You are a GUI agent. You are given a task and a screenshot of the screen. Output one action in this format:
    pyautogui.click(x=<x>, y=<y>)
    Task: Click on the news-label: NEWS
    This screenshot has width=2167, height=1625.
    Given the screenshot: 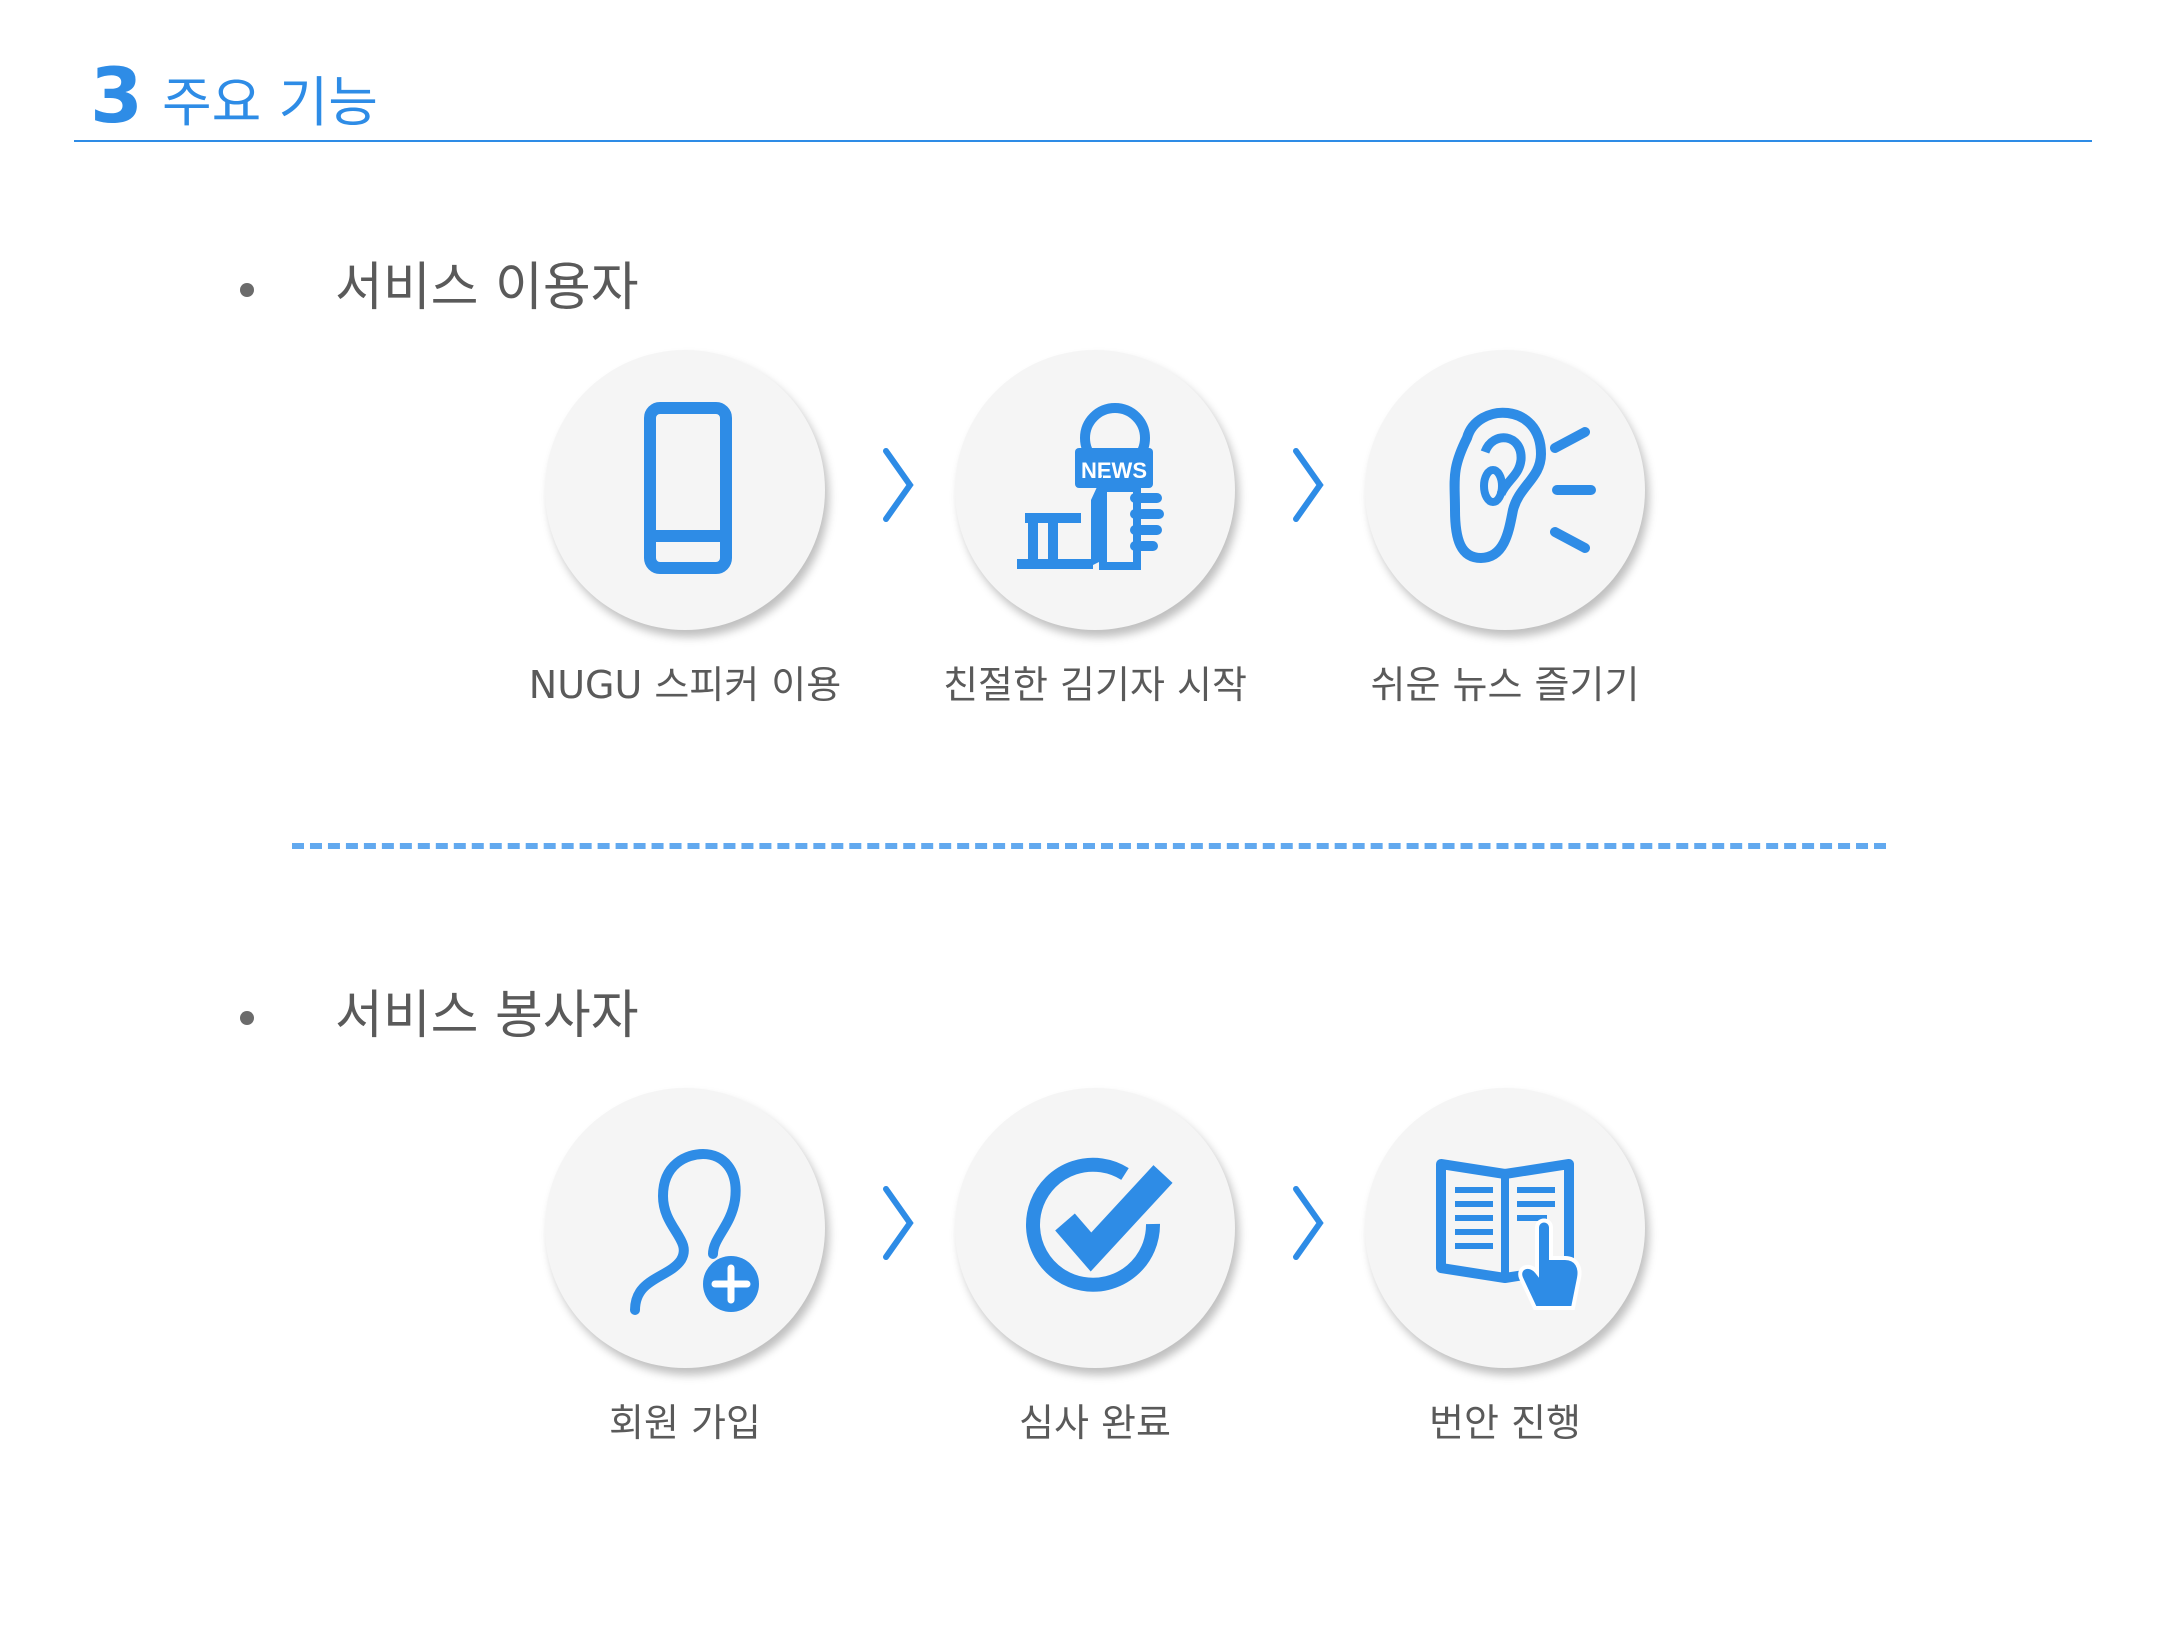 What is the action you would take?
    pyautogui.click(x=1114, y=470)
    